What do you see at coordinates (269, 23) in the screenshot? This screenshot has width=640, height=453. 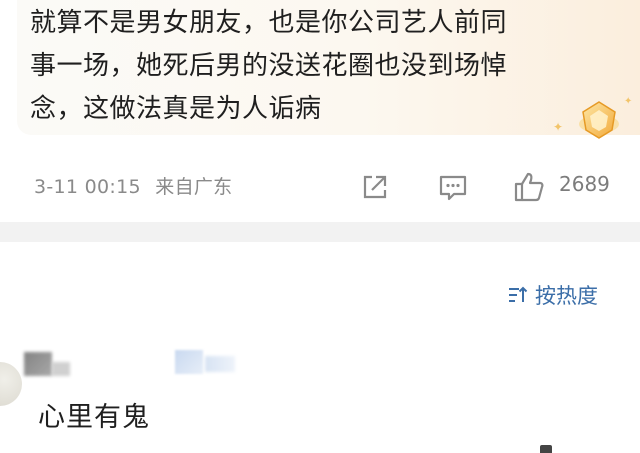 I see `comment-line-1: 就算不是男女朋友，也是你公司艺人前同` at bounding box center [269, 23].